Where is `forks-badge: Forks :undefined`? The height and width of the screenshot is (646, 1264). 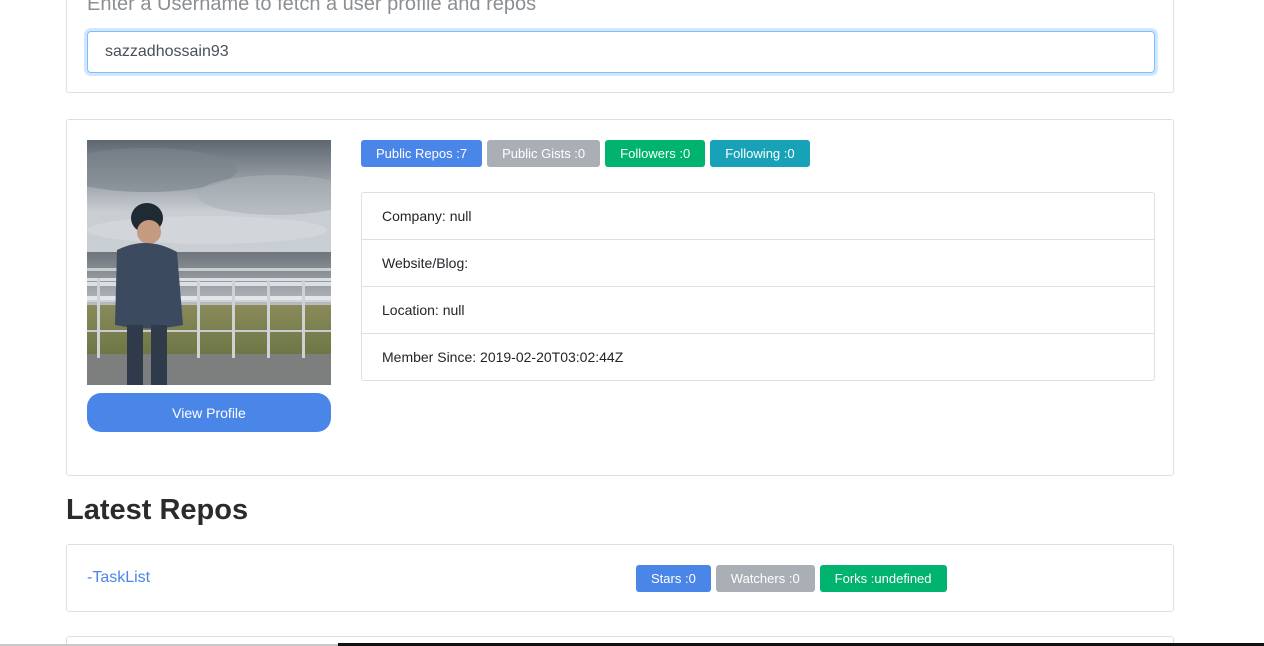
forks-badge: Forks :undefined is located at coordinates (883, 578).